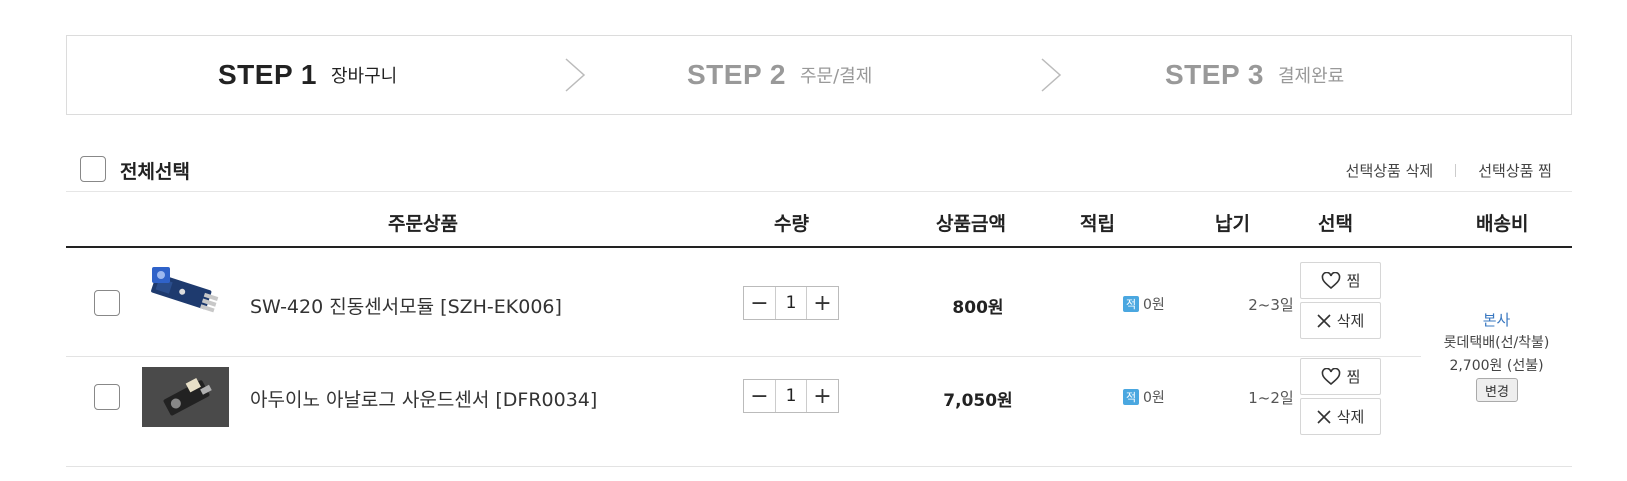 The width and height of the screenshot is (1627, 481). What do you see at coordinates (836, 76) in the screenshot?
I see `step-name: 주문/결제` at bounding box center [836, 76].